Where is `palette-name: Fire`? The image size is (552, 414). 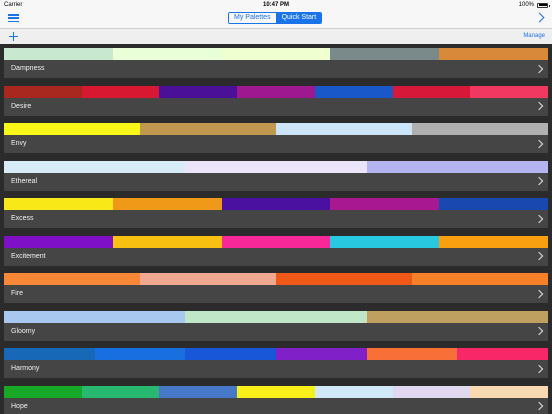
palette-name: Fire is located at coordinates (17, 293).